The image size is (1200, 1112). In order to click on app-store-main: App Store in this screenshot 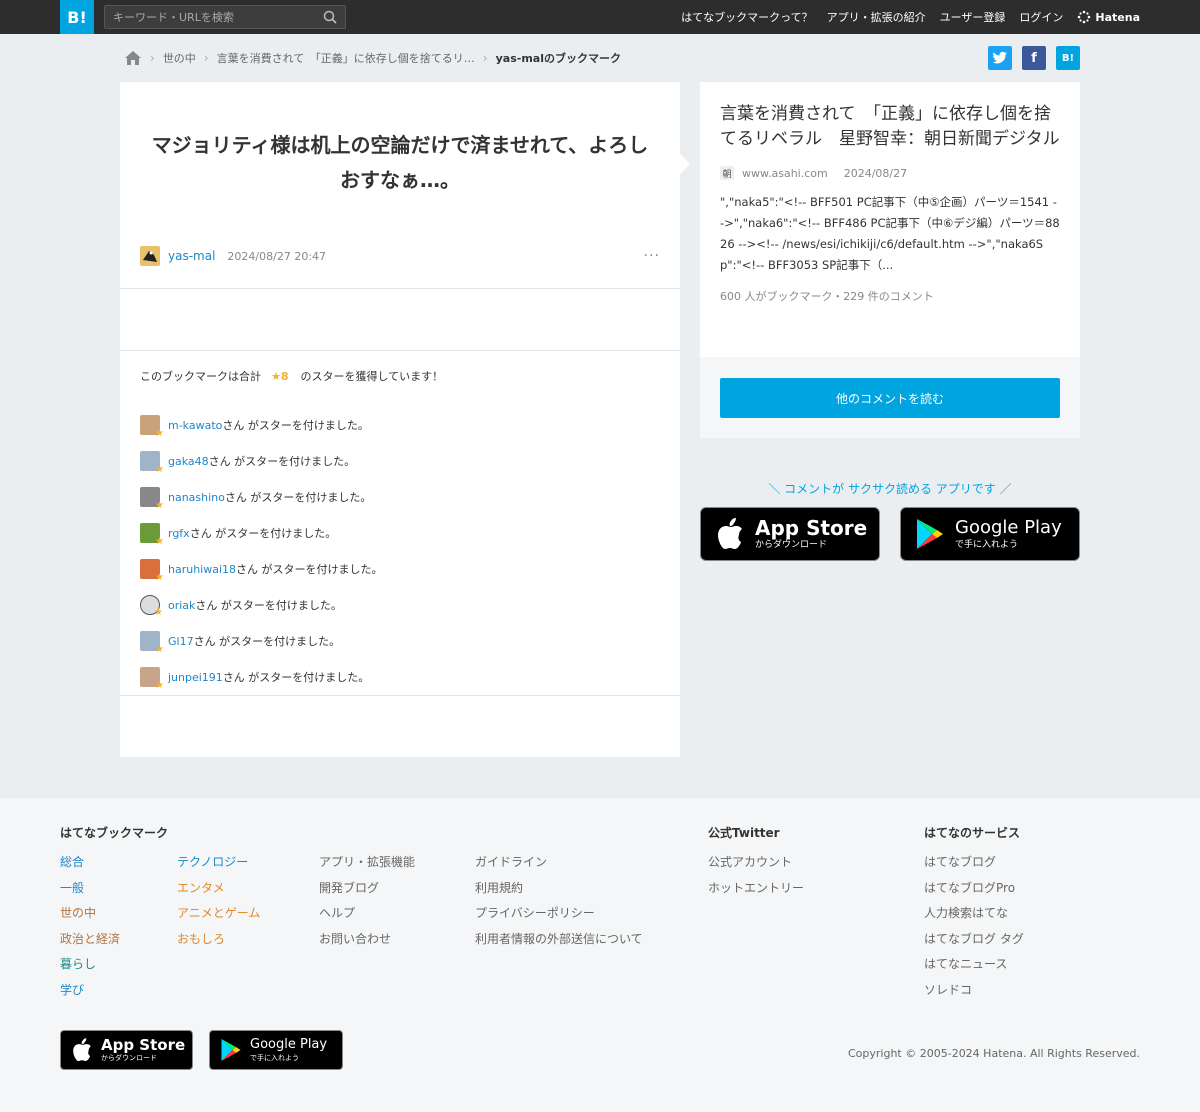, I will do `click(811, 528)`.